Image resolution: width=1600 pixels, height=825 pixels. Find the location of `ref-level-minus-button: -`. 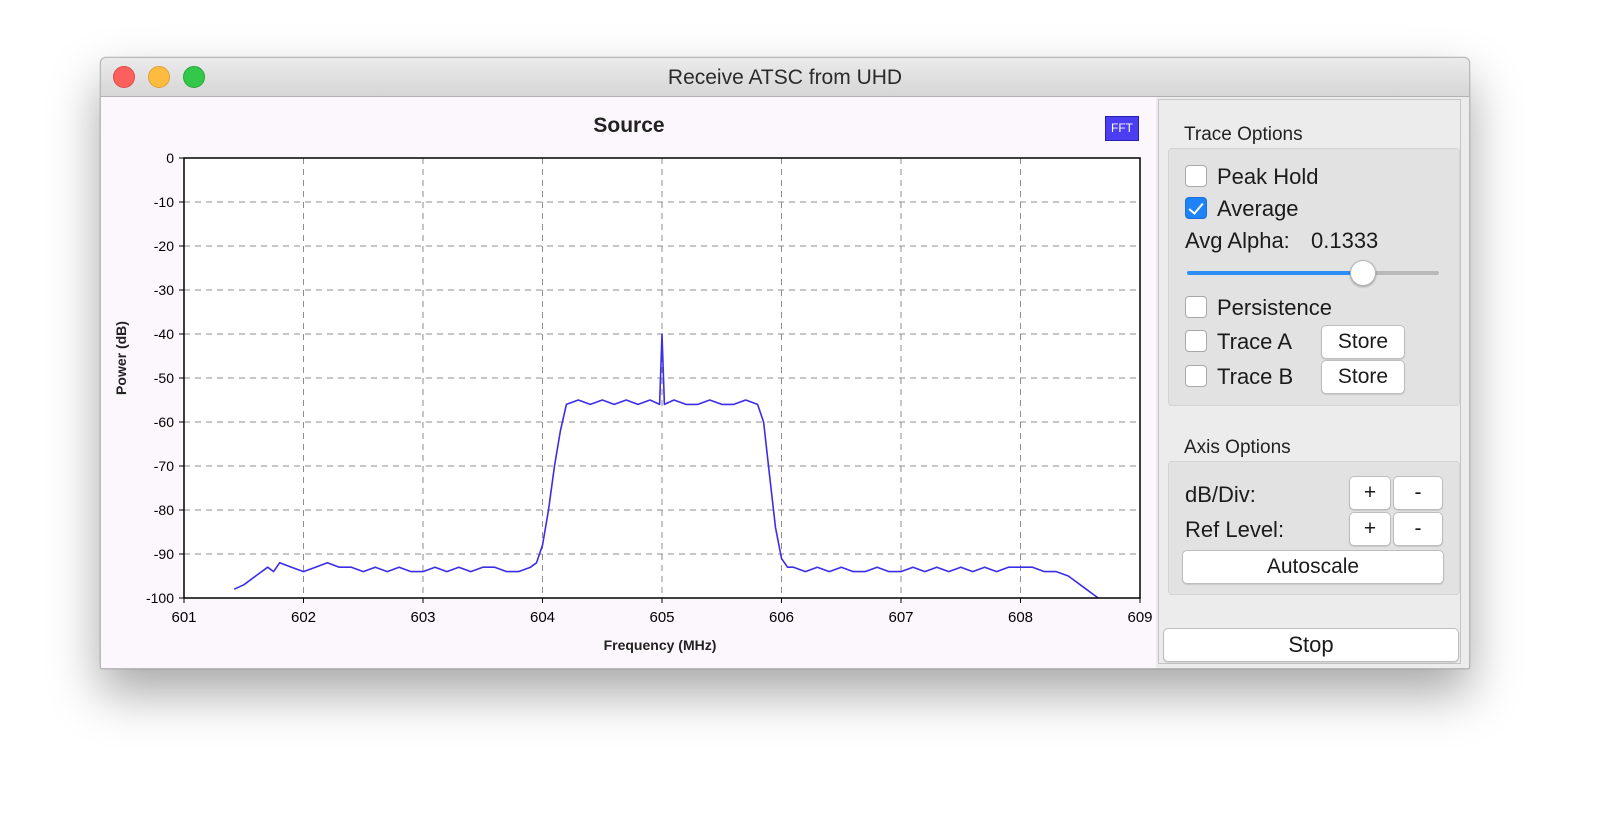

ref-level-minus-button: - is located at coordinates (1418, 529).